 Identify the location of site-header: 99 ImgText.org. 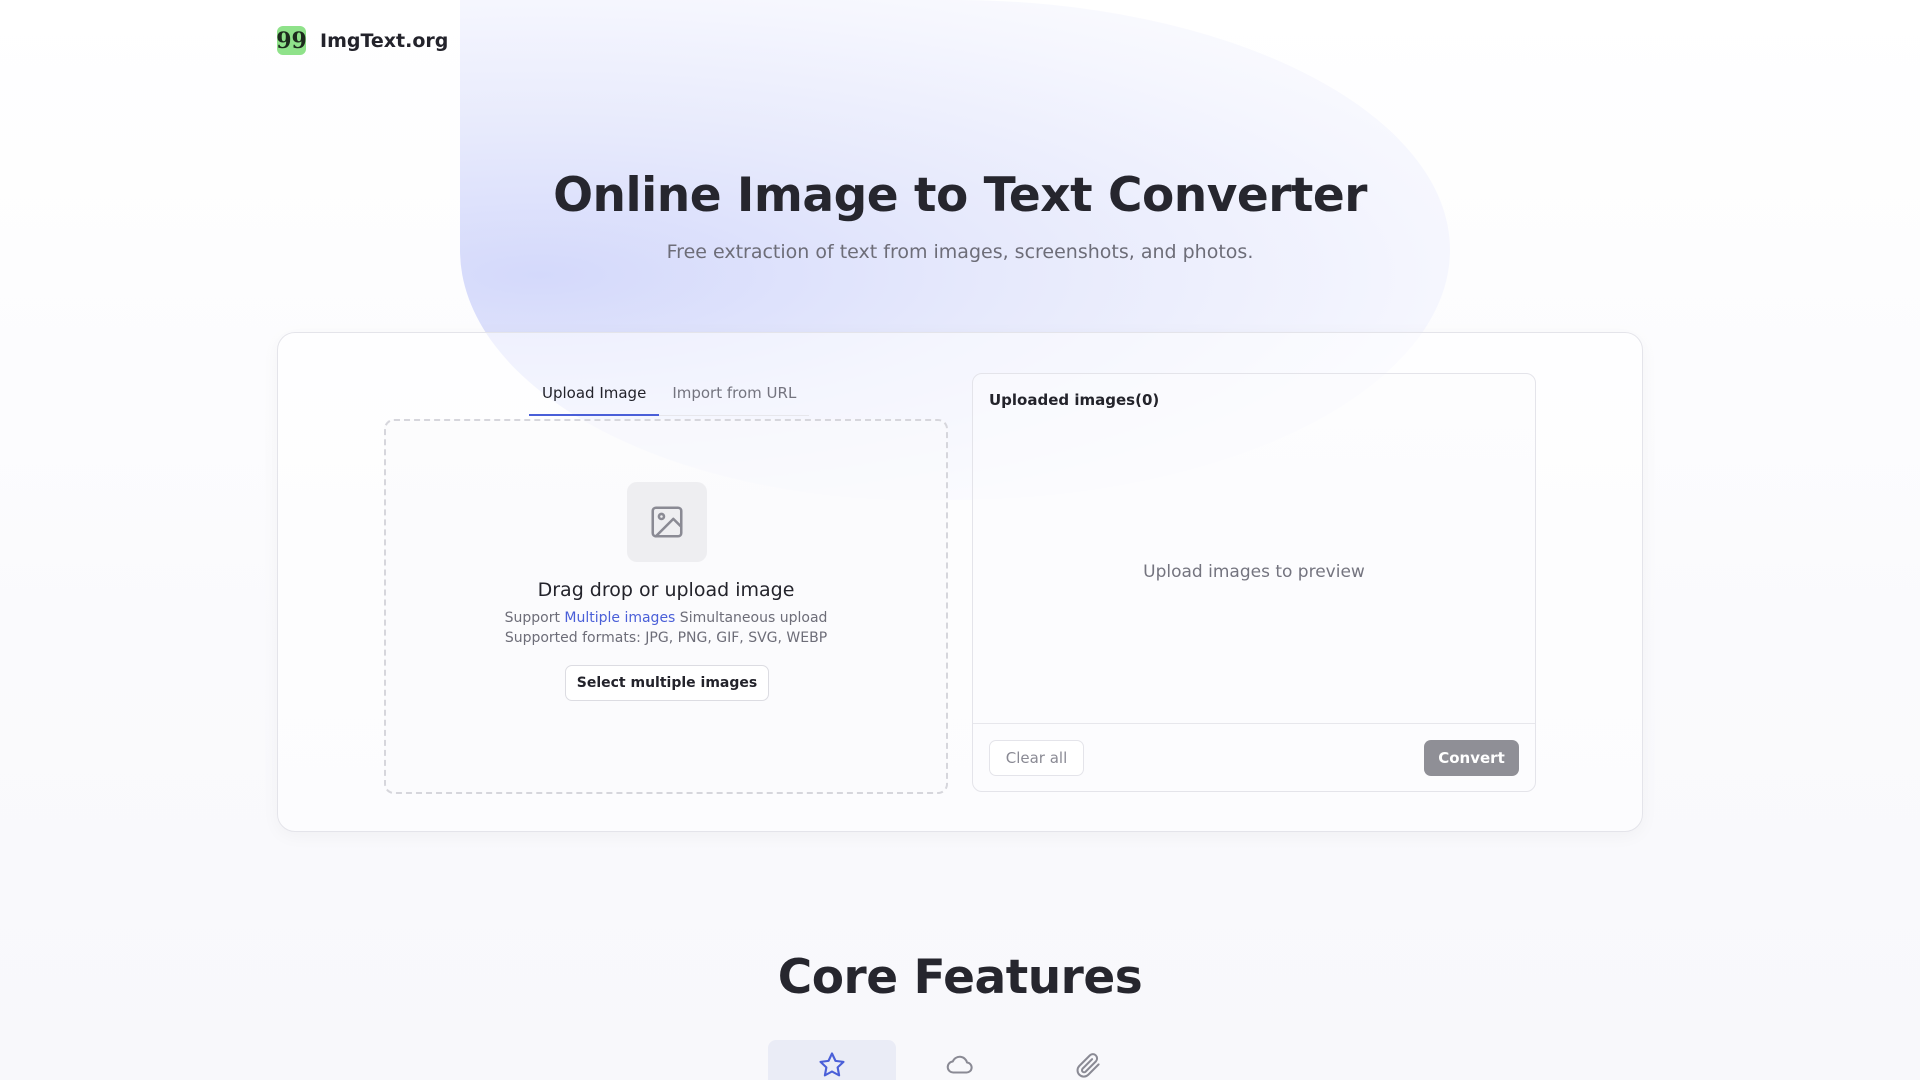
(362, 40).